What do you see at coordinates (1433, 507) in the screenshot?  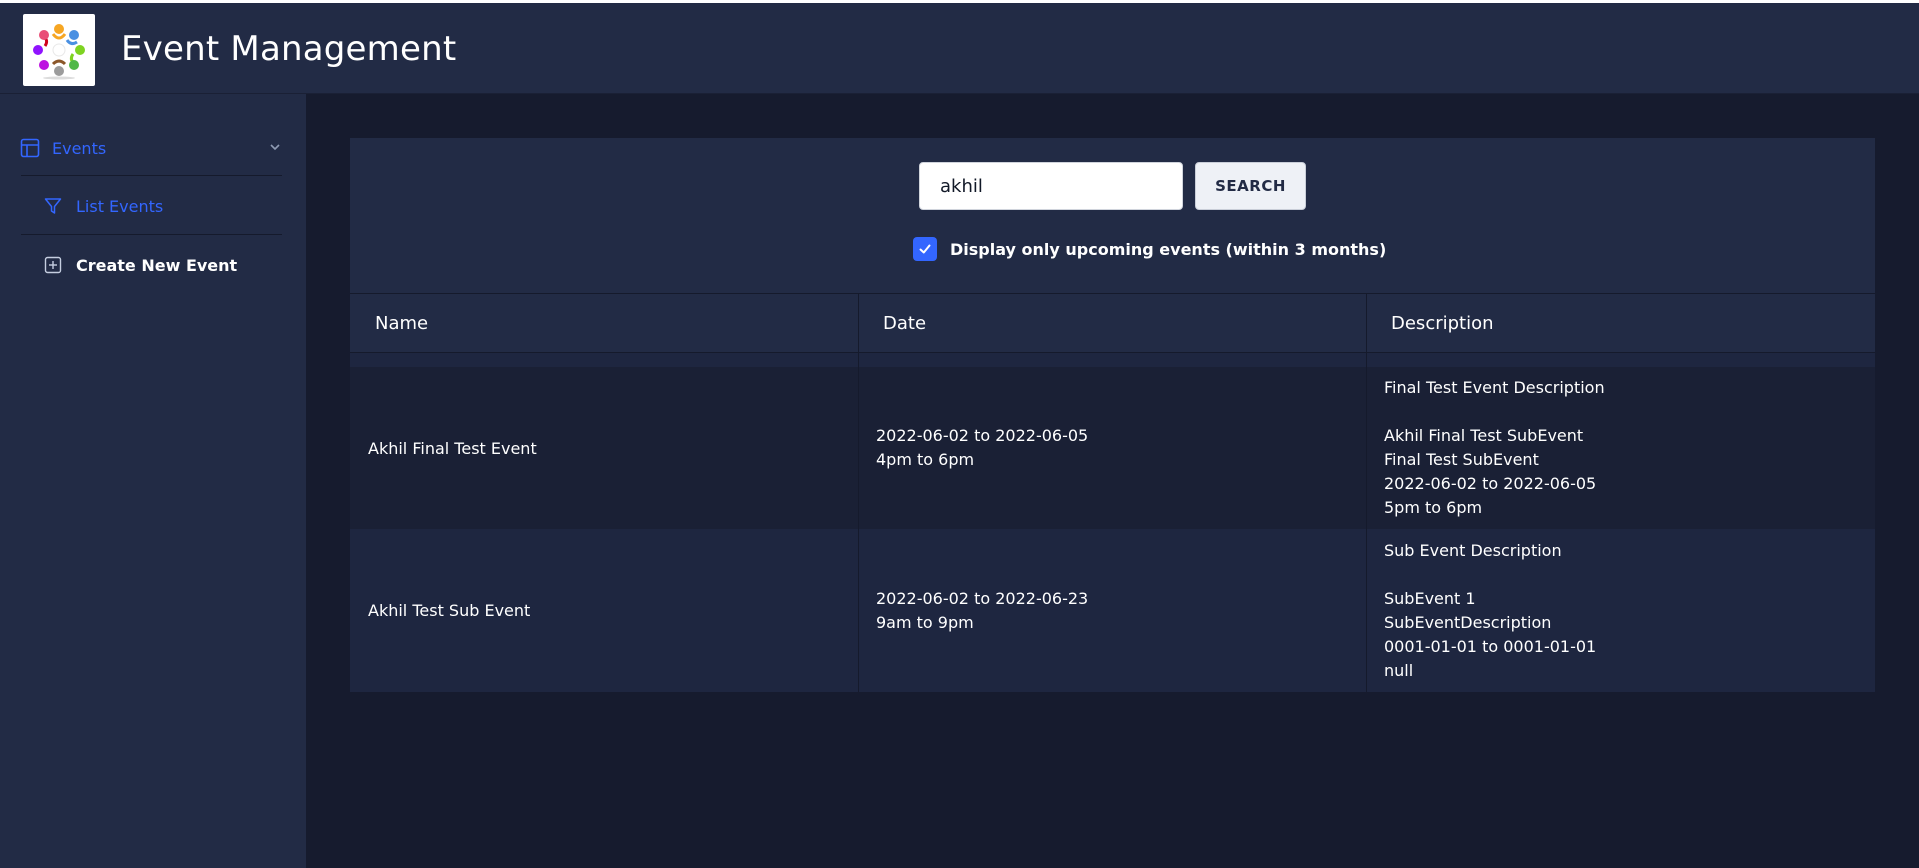 I see `description-line: 5pm to 6pm` at bounding box center [1433, 507].